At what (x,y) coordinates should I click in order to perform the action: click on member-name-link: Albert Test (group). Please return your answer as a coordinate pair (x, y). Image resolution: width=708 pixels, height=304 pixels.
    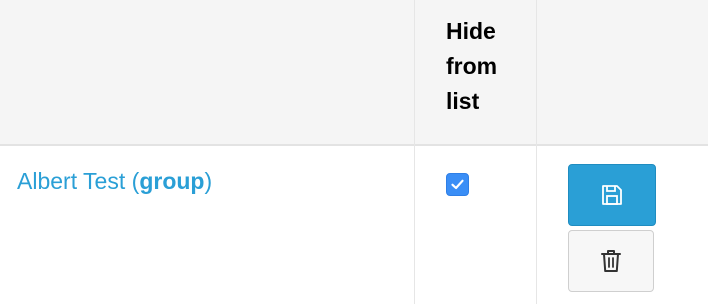
    Looking at the image, I should click on (114, 181).